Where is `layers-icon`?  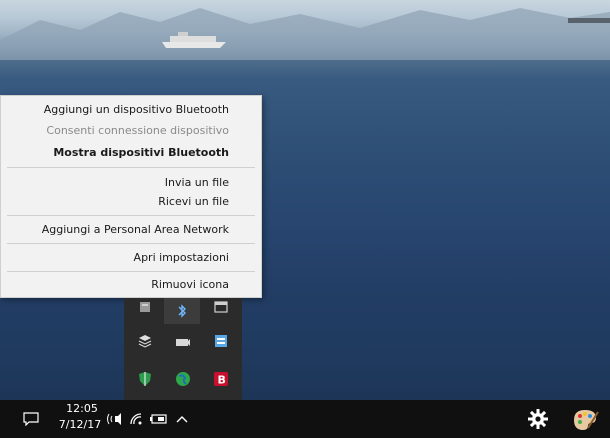 layers-icon is located at coordinates (145, 341).